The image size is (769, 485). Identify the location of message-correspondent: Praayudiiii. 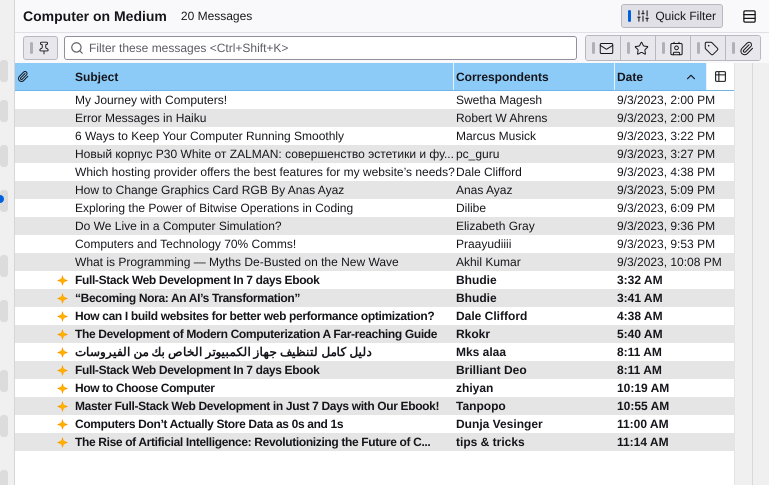
(484, 244).